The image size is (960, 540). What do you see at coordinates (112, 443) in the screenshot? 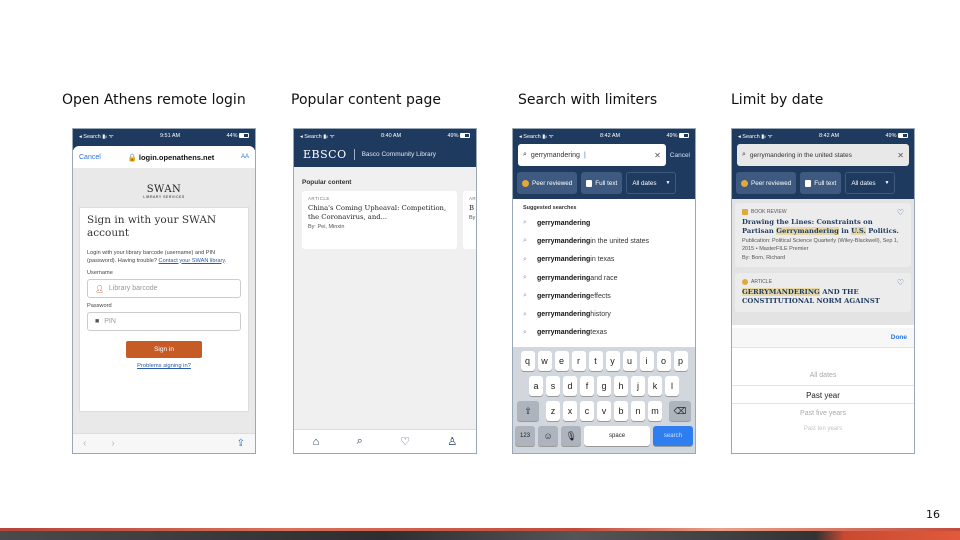
I see `forward-icon: ›` at bounding box center [112, 443].